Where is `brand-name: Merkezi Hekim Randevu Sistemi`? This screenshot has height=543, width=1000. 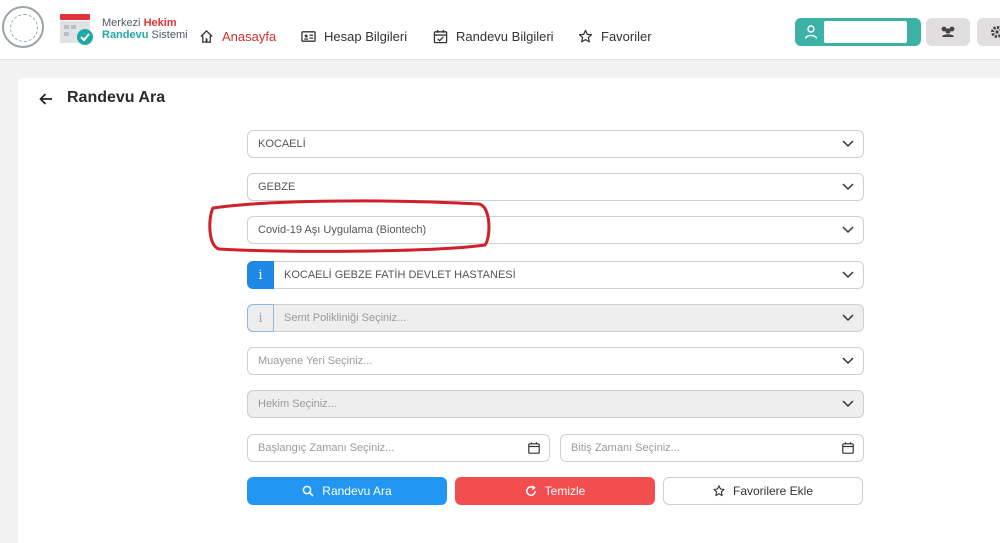 brand-name: Merkezi Hekim Randevu Sistemi is located at coordinates (145, 29).